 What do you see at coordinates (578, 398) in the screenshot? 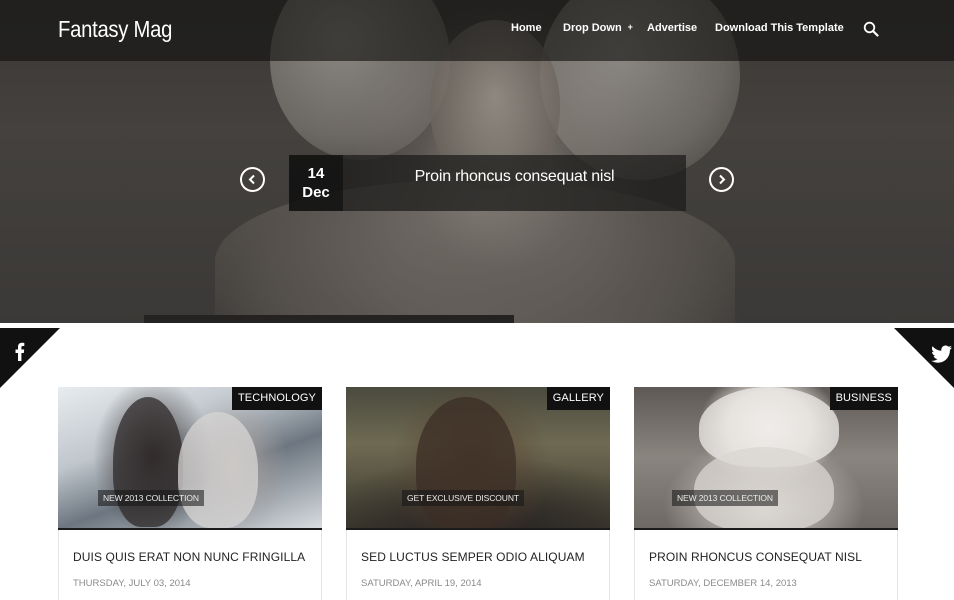
I see `category-badge: GALLERY` at bounding box center [578, 398].